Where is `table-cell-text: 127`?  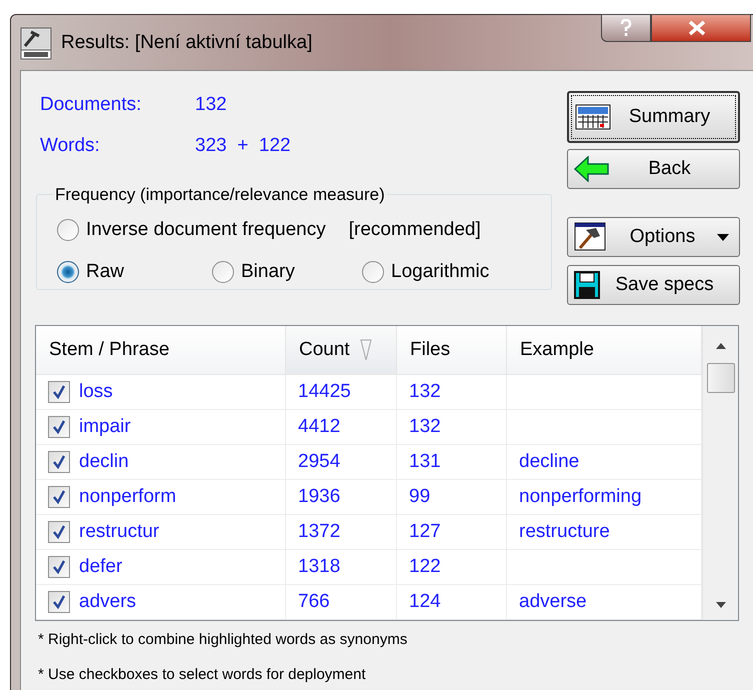
table-cell-text: 127 is located at coordinates (425, 532).